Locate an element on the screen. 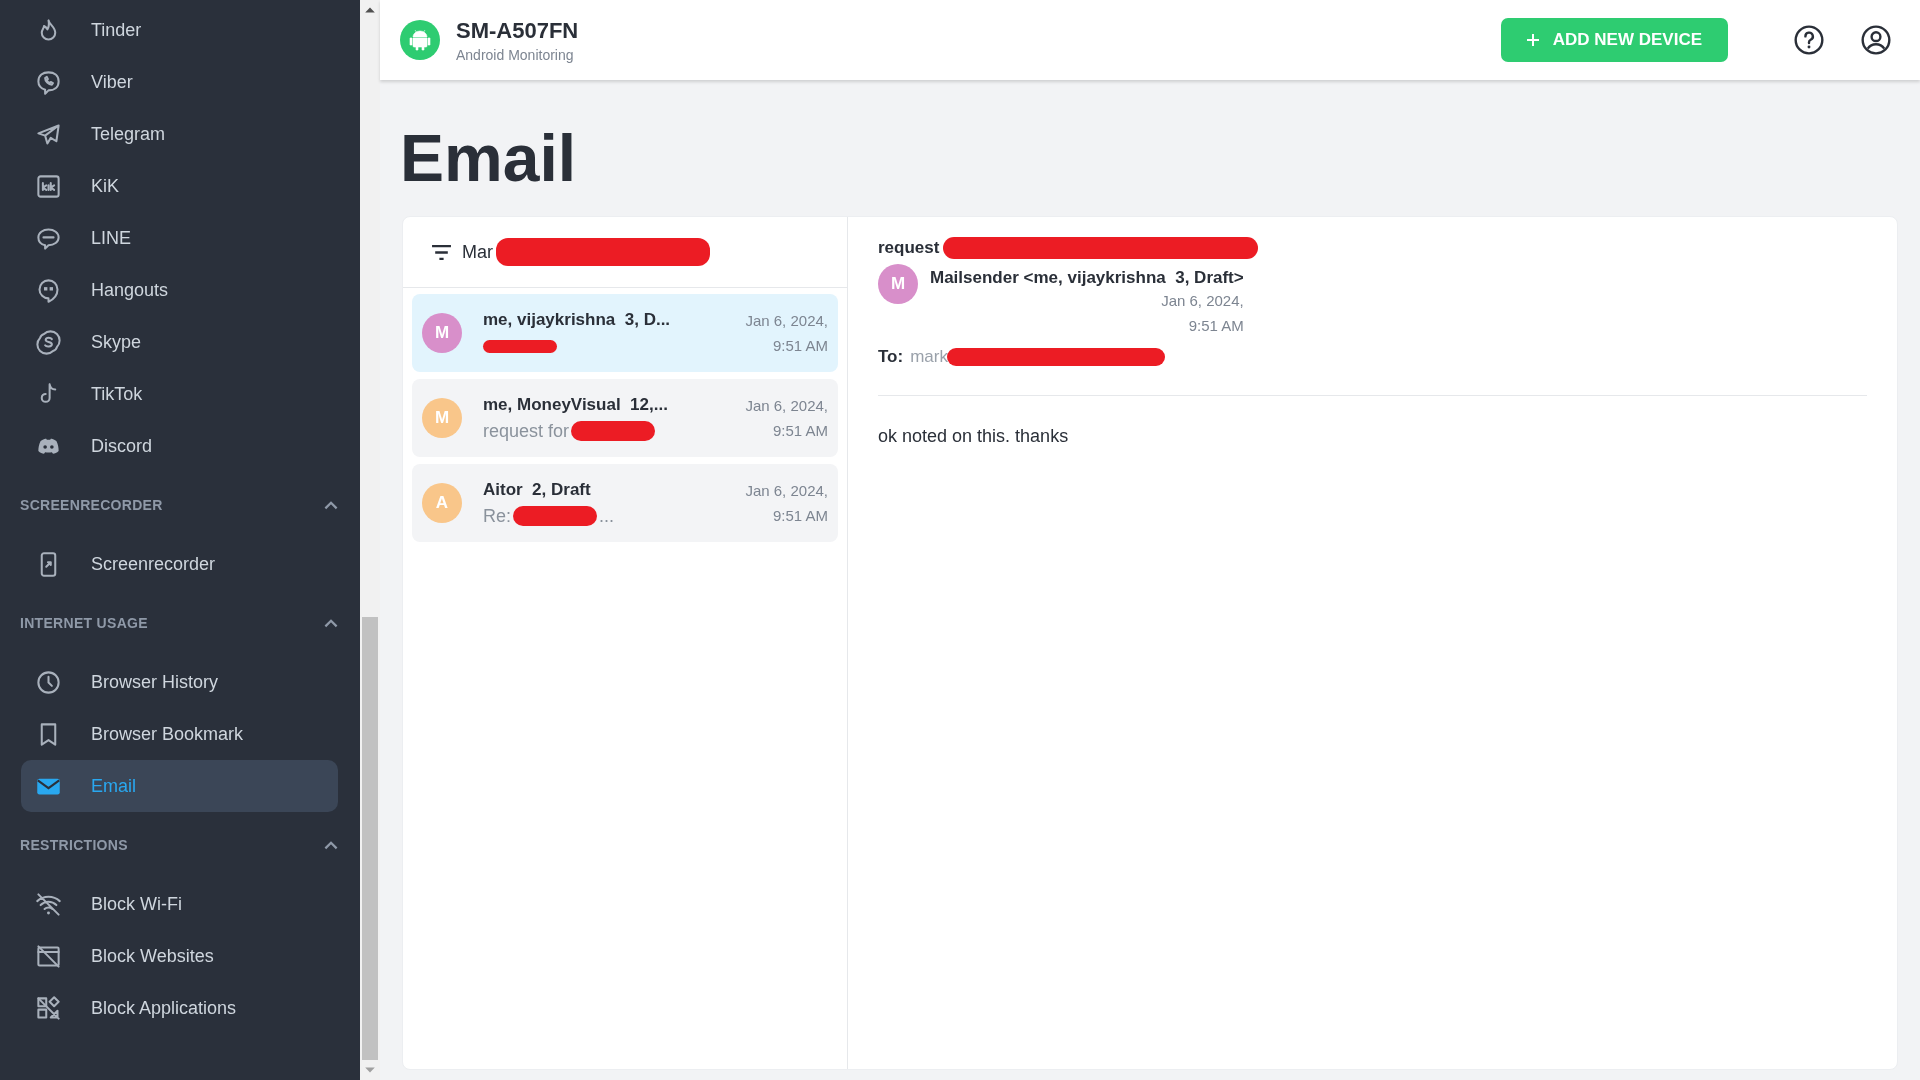  sidebar-item: Block Wi-Fi is located at coordinates (179, 904).